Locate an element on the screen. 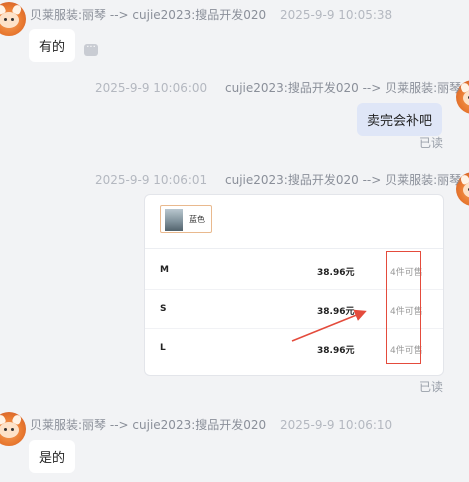 The width and height of the screenshot is (469, 482). message-bubble: 是的 is located at coordinates (52, 456).